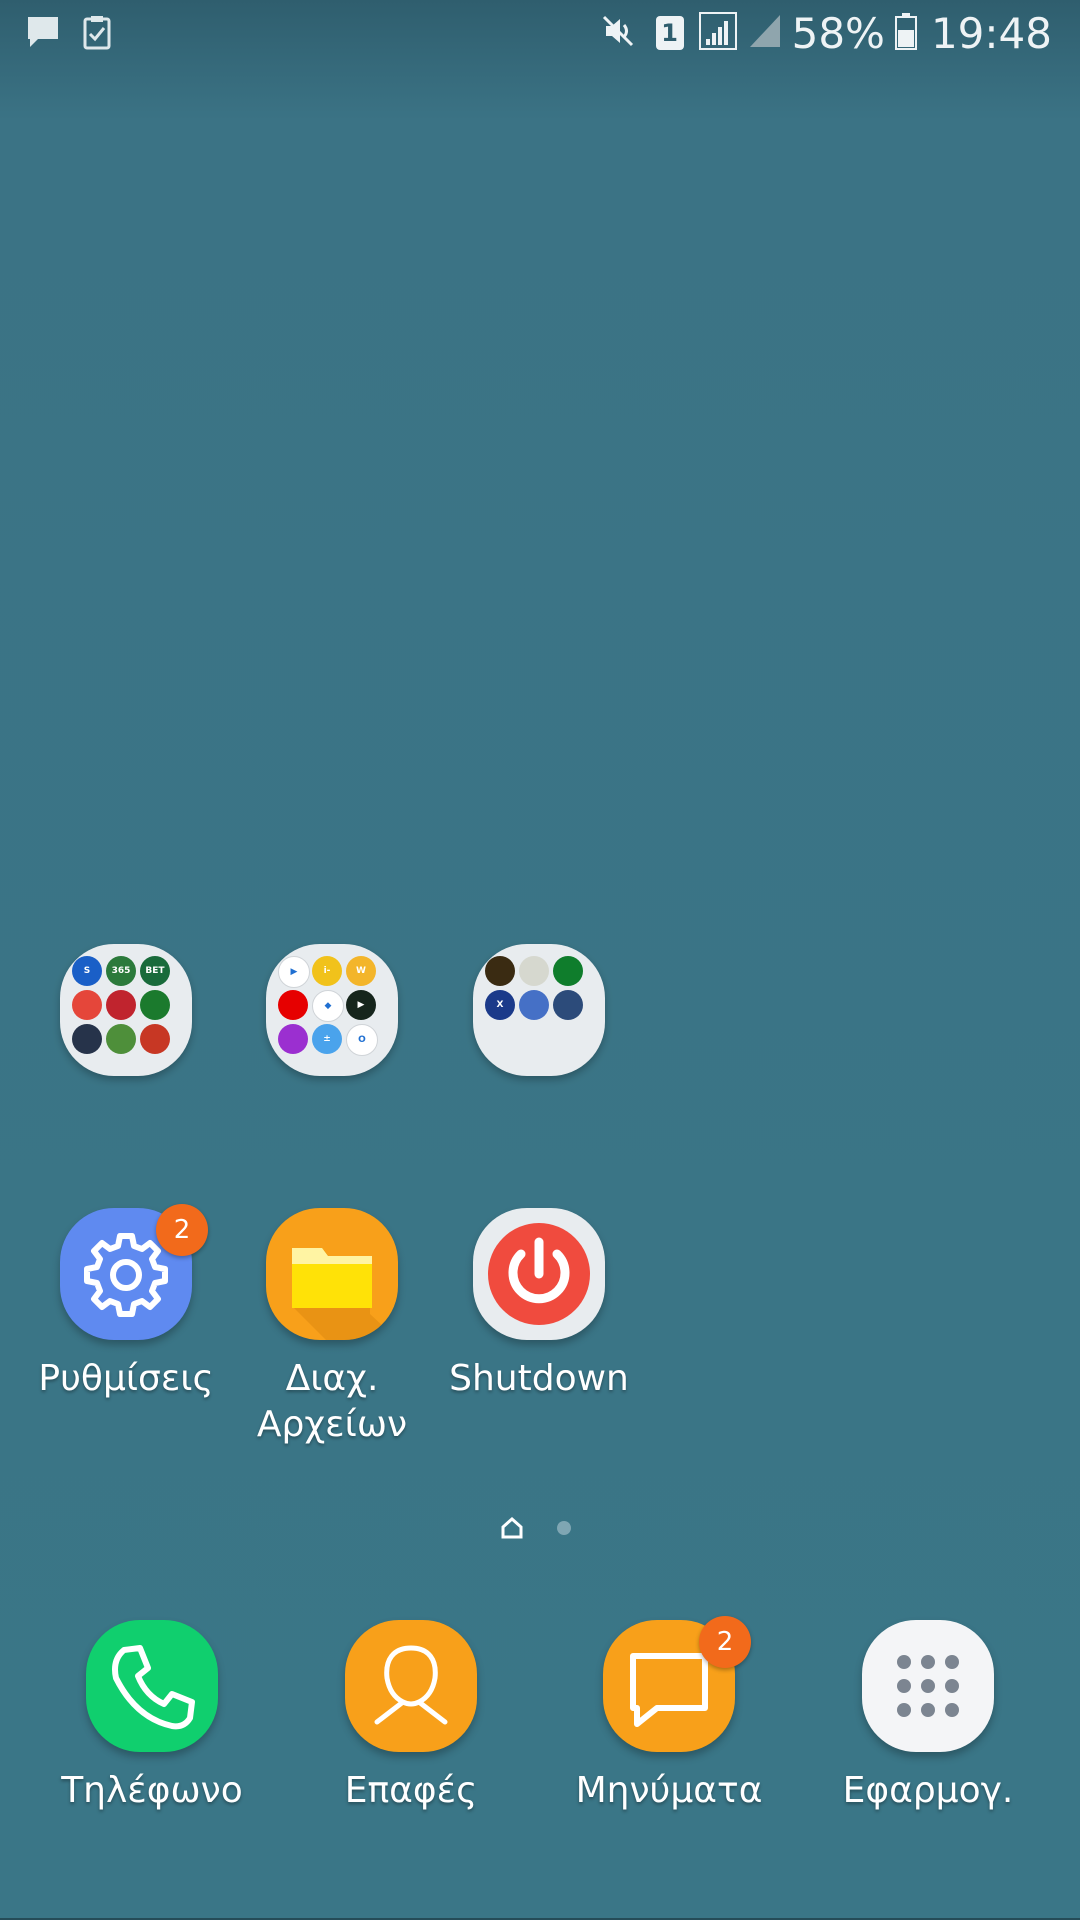 The image size is (1080, 1920). I want to click on app-shutdown: Shutdown, so click(539, 1305).